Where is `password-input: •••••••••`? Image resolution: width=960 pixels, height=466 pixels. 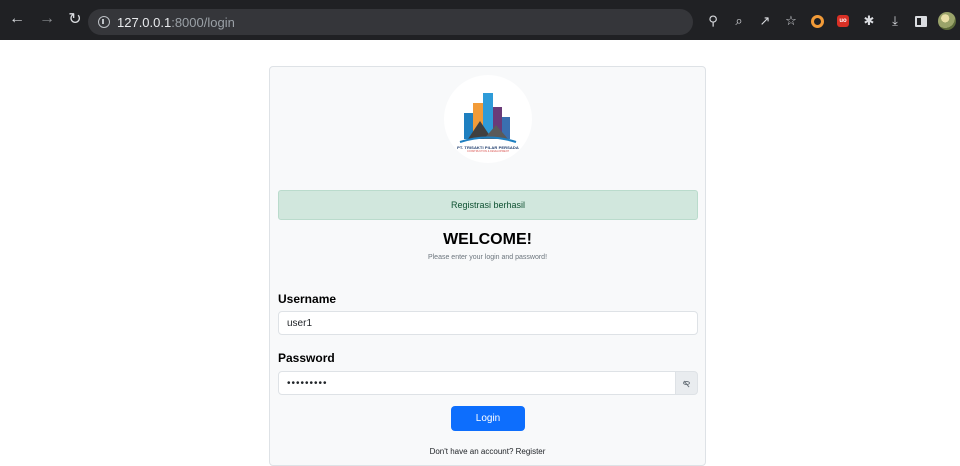
password-input: ••••••••• is located at coordinates (477, 383).